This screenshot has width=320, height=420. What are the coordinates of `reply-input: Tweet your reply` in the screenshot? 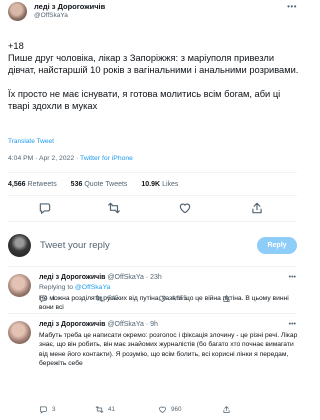 It's located at (75, 245).